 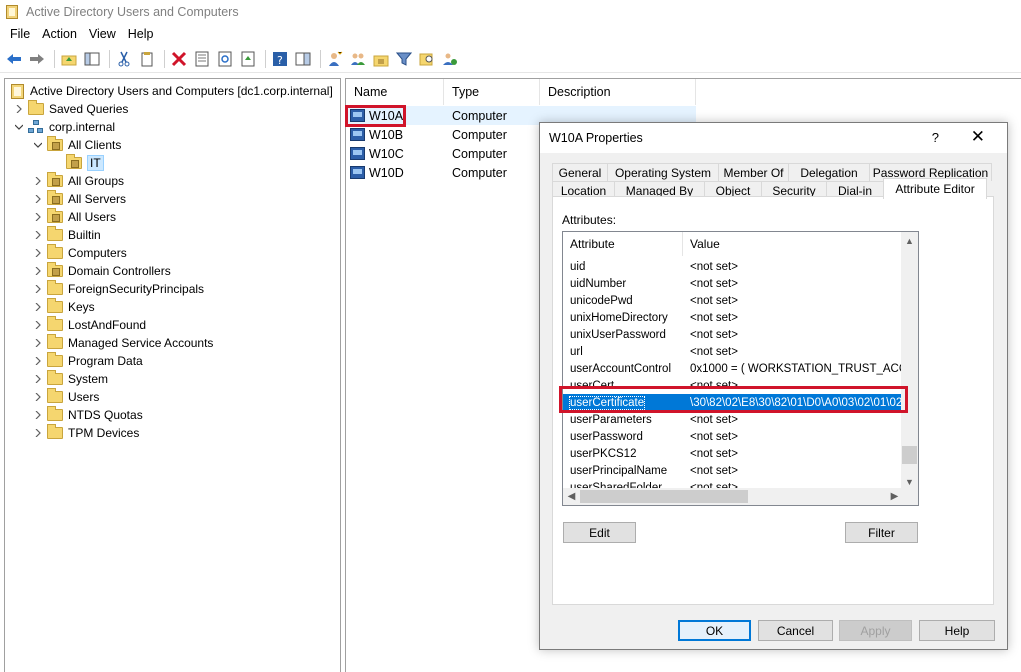 What do you see at coordinates (427, 59) in the screenshot?
I see `find-icon` at bounding box center [427, 59].